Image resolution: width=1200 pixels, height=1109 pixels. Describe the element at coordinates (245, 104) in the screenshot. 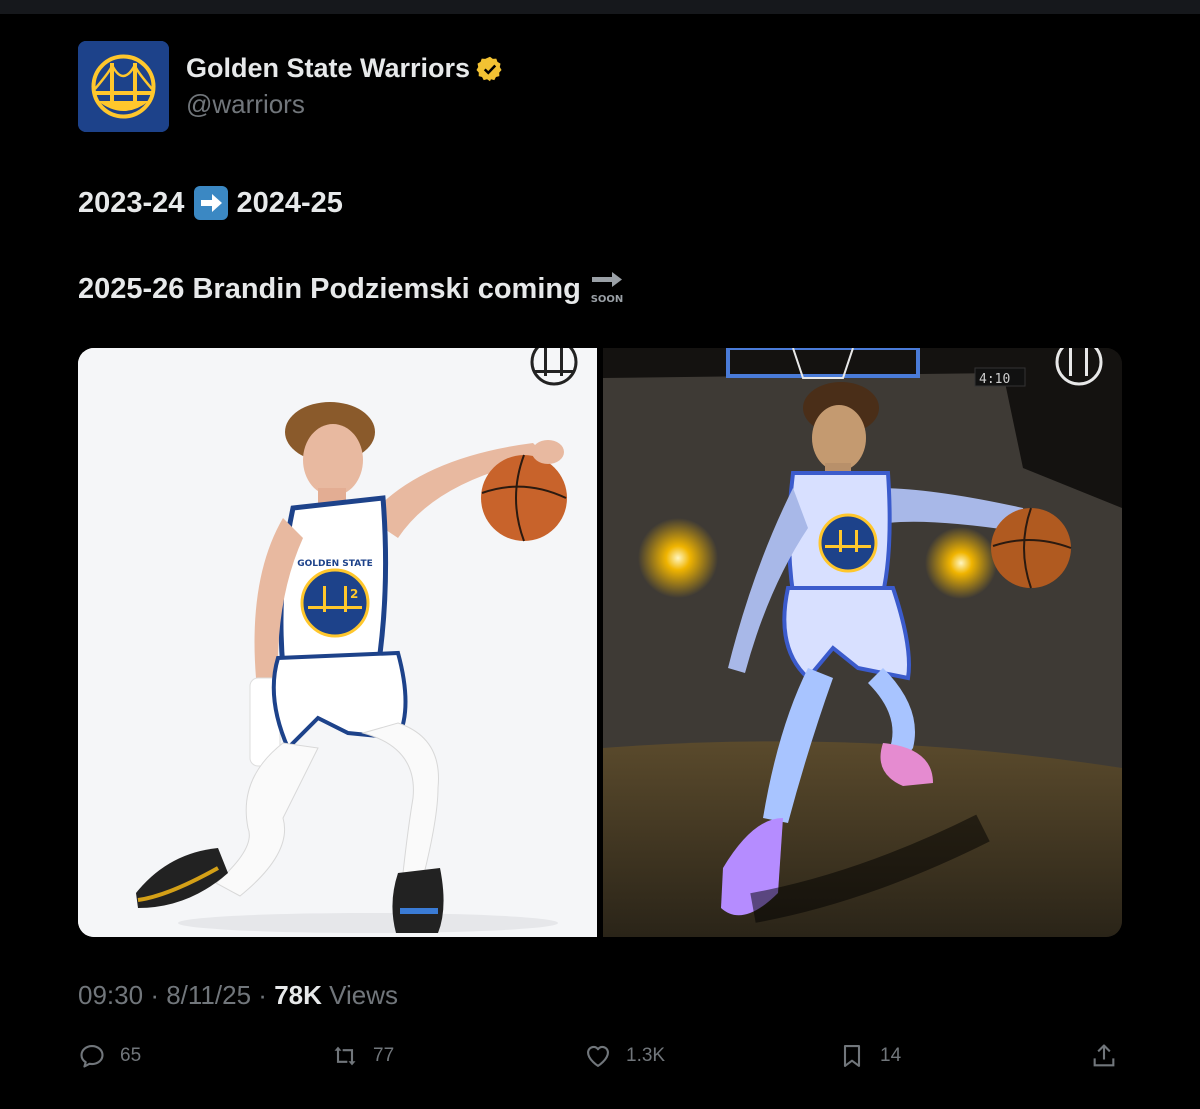

I see `author-handle: @warriors` at that location.